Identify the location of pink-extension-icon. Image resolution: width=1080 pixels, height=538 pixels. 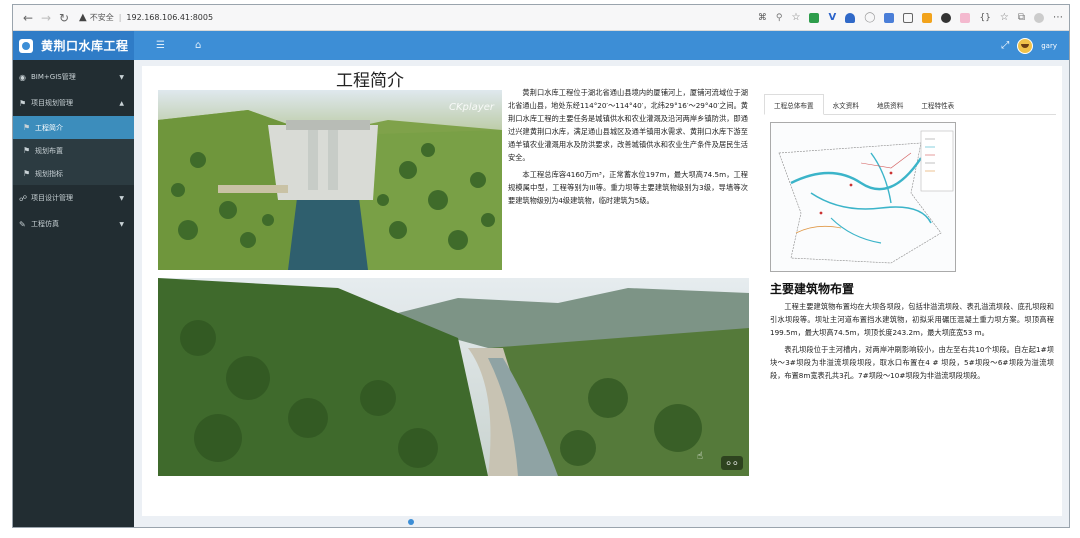
(965, 17).